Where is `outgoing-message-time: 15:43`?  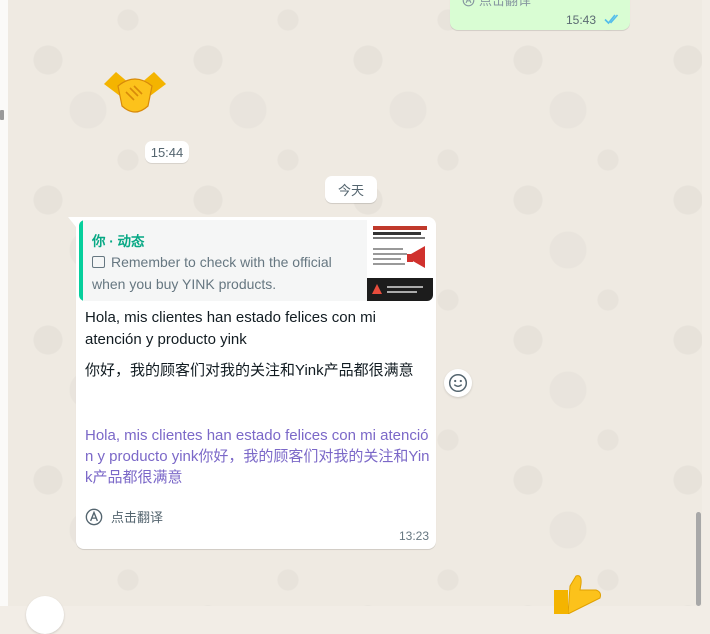
outgoing-message-time: 15:43 is located at coordinates (580, 20).